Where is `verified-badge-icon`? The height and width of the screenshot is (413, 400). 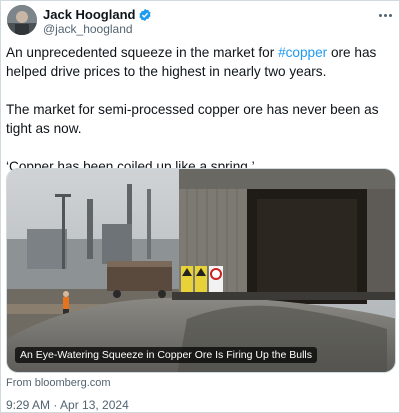
verified-badge-icon is located at coordinates (145, 15).